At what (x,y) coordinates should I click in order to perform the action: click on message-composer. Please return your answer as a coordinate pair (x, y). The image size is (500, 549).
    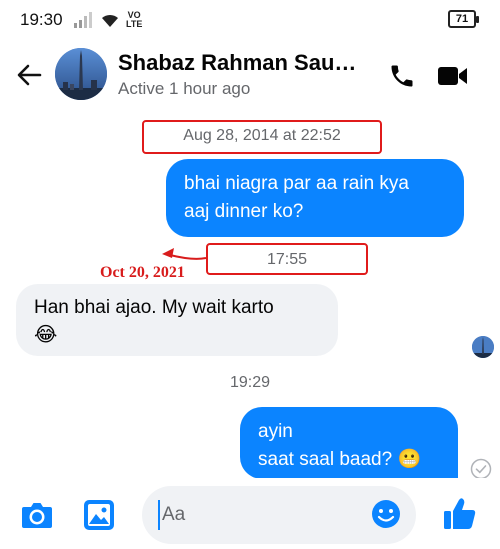
    Looking at the image, I should click on (250, 513).